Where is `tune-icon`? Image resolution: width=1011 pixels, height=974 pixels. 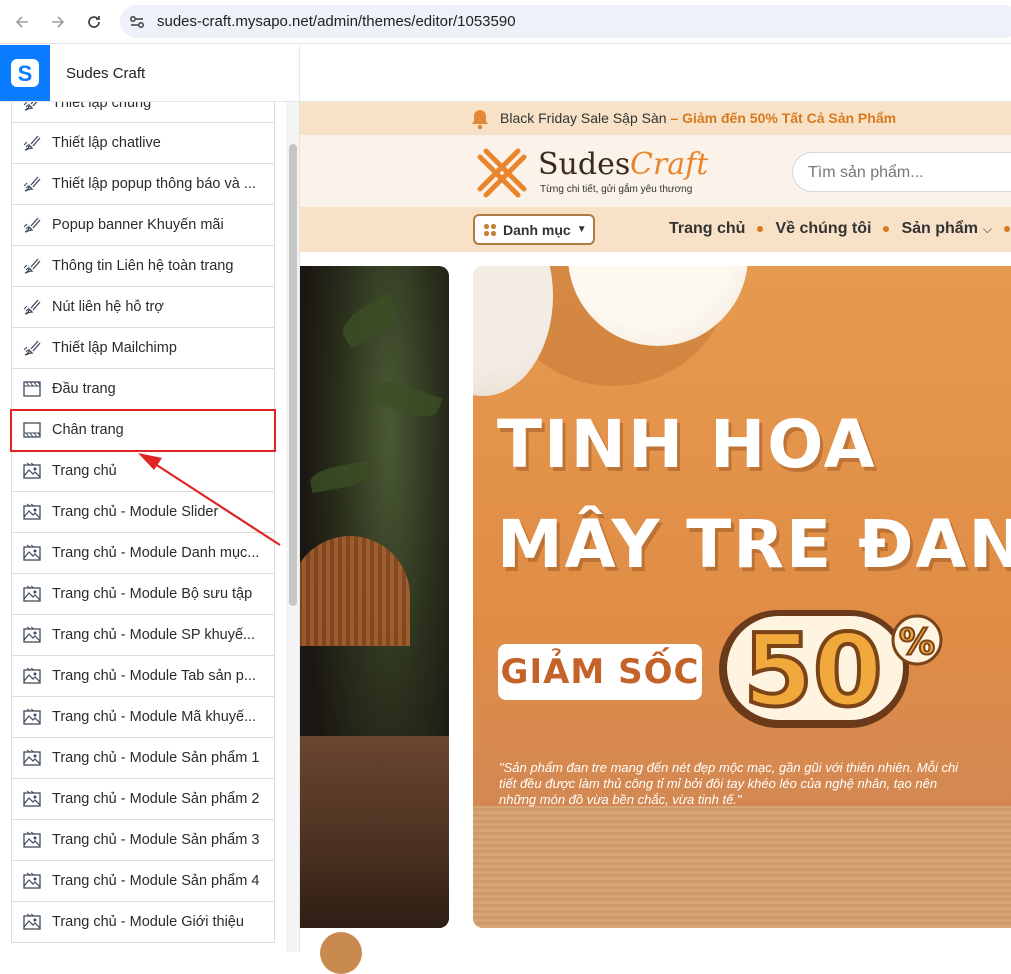
tune-icon is located at coordinates (137, 22).